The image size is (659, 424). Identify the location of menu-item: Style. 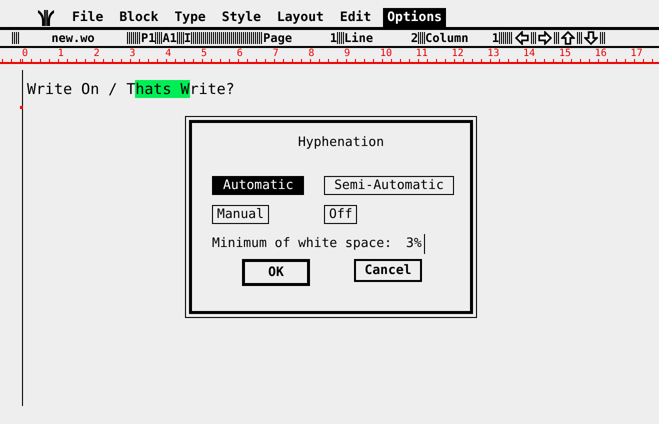
(241, 17).